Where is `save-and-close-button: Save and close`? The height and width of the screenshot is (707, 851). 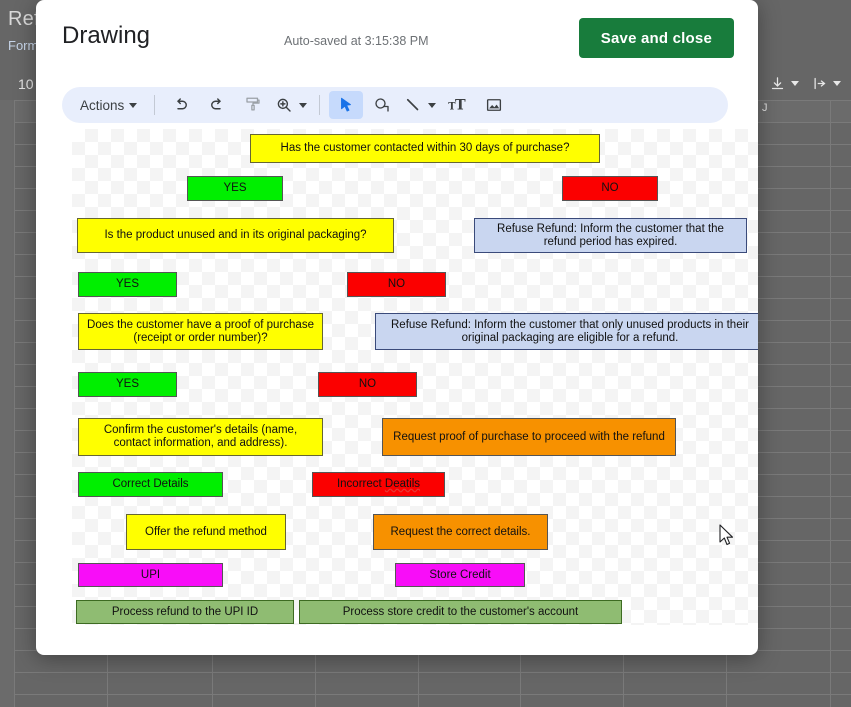 save-and-close-button: Save and close is located at coordinates (656, 38).